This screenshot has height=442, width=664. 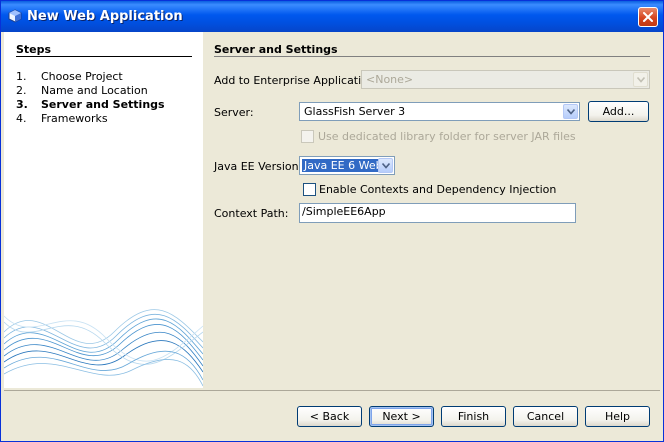 What do you see at coordinates (34, 49) in the screenshot?
I see `steps-heading: Steps` at bounding box center [34, 49].